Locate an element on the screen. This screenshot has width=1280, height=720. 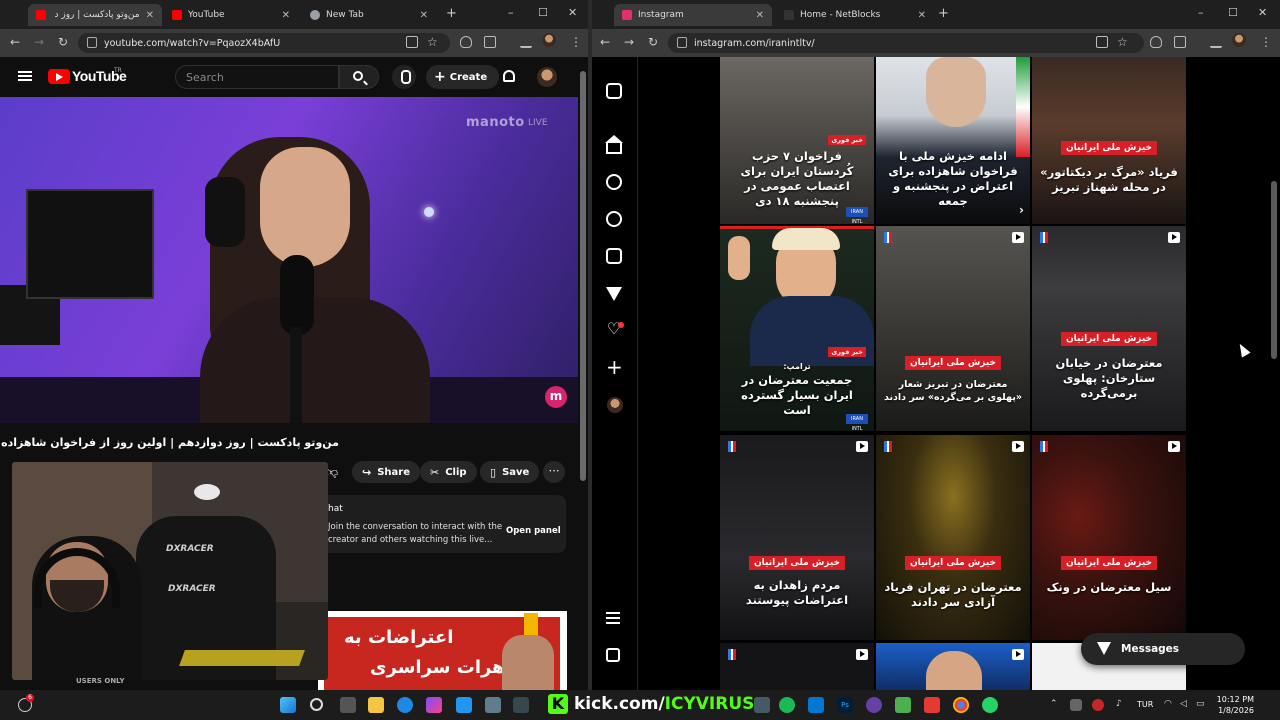
youtube-logo-icon is located at coordinates (59, 76).